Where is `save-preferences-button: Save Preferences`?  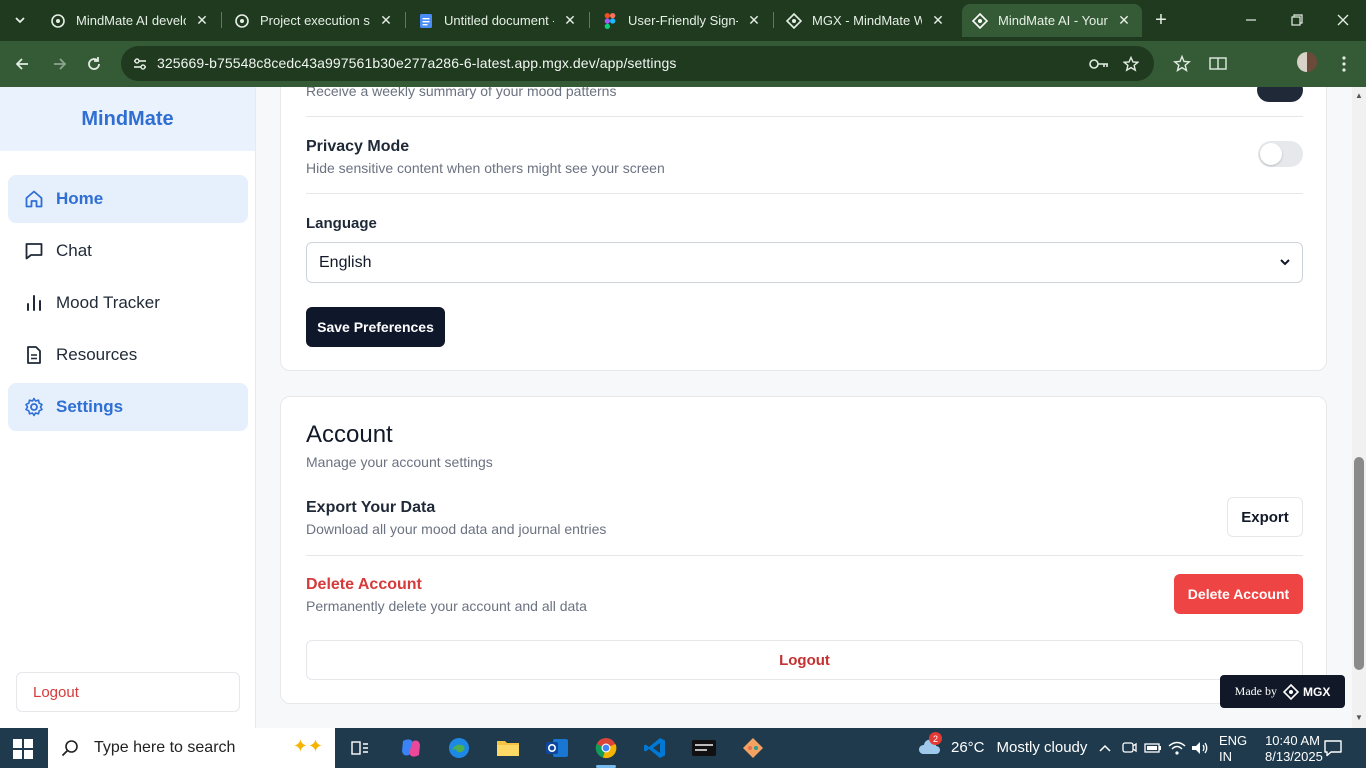 save-preferences-button: Save Preferences is located at coordinates (375, 327).